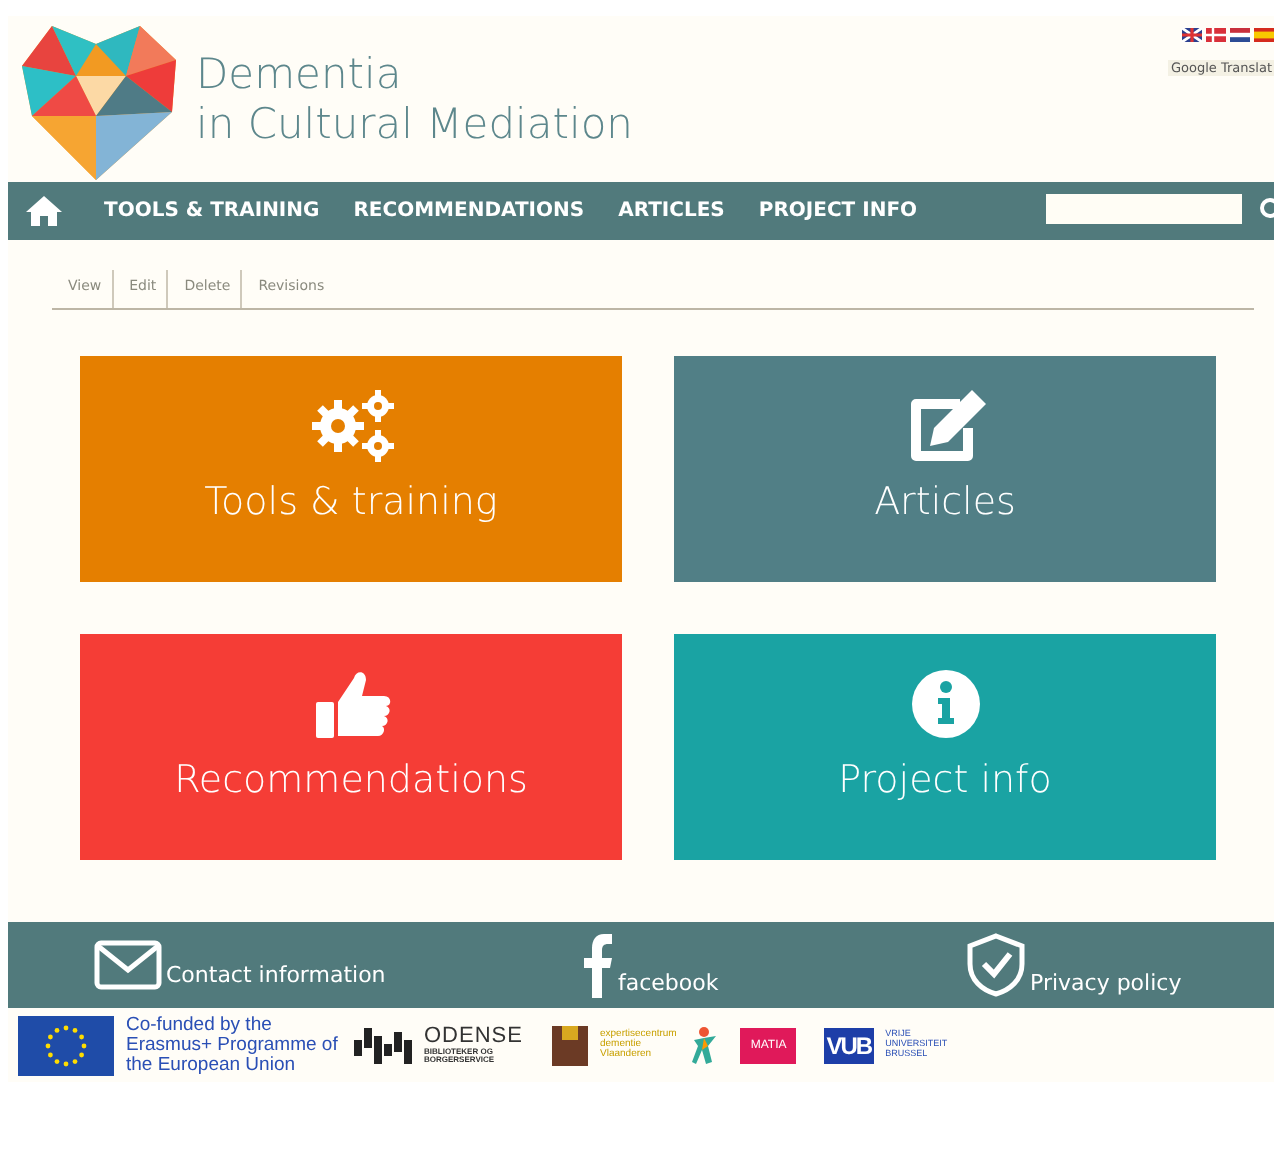 The height and width of the screenshot is (1172, 1274). Describe the element at coordinates (233, 1045) in the screenshot. I see `erasmus-funding-text: Co-funded by the Erasmus+ Programme of the European Union` at that location.